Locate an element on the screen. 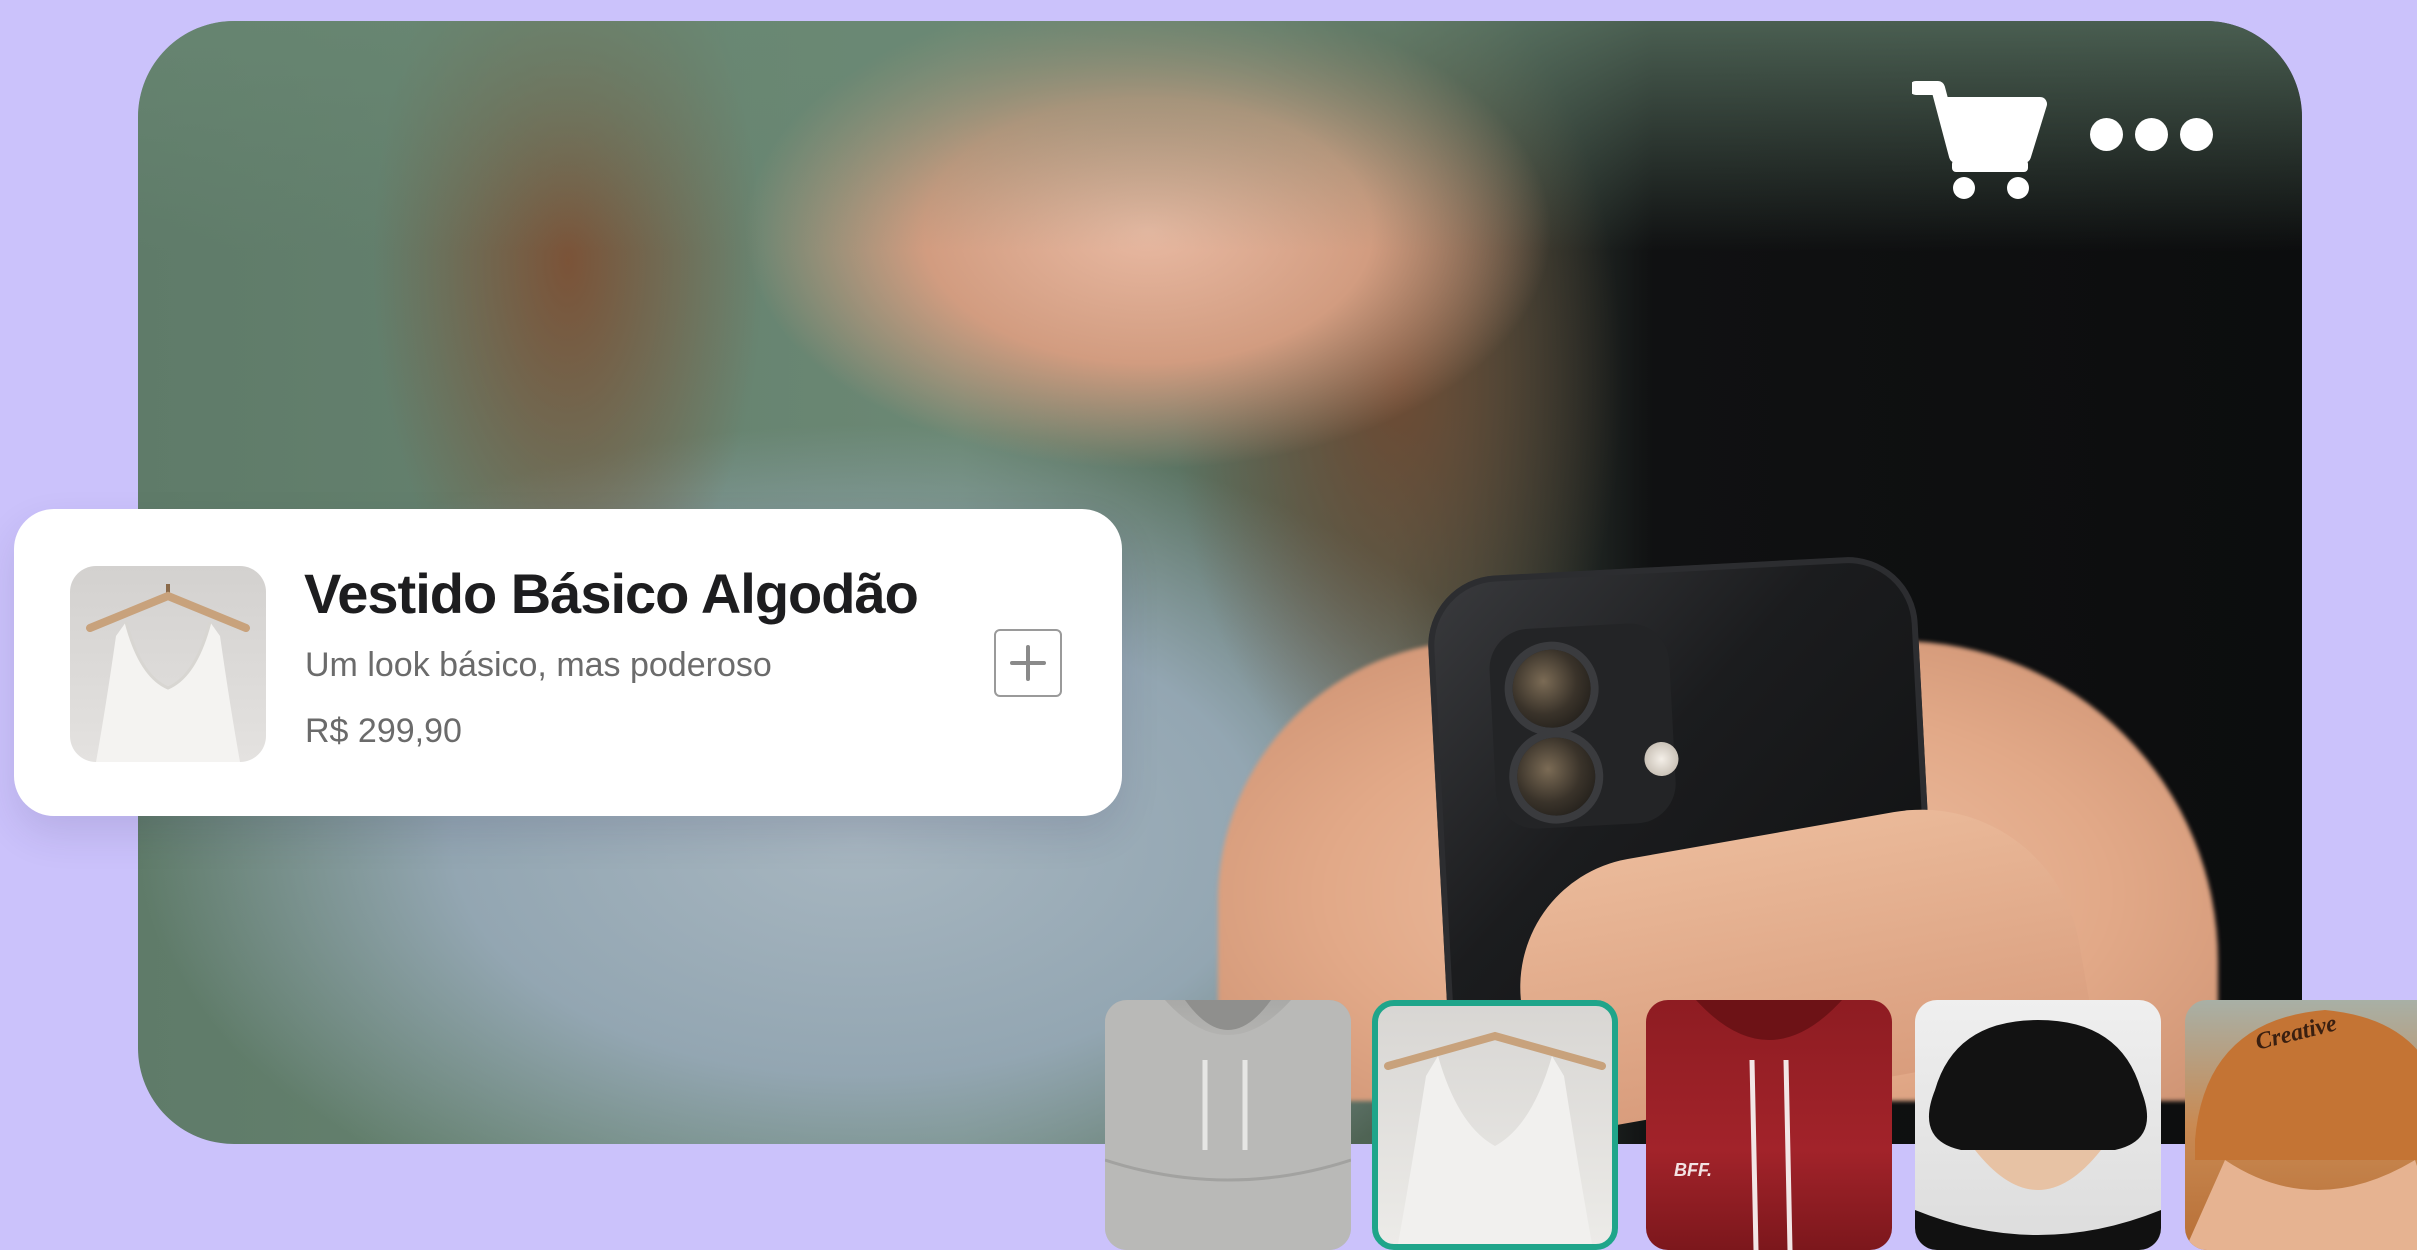 This screenshot has height=1250, width=2417. product-price: R$ 299,90 is located at coordinates (383, 731).